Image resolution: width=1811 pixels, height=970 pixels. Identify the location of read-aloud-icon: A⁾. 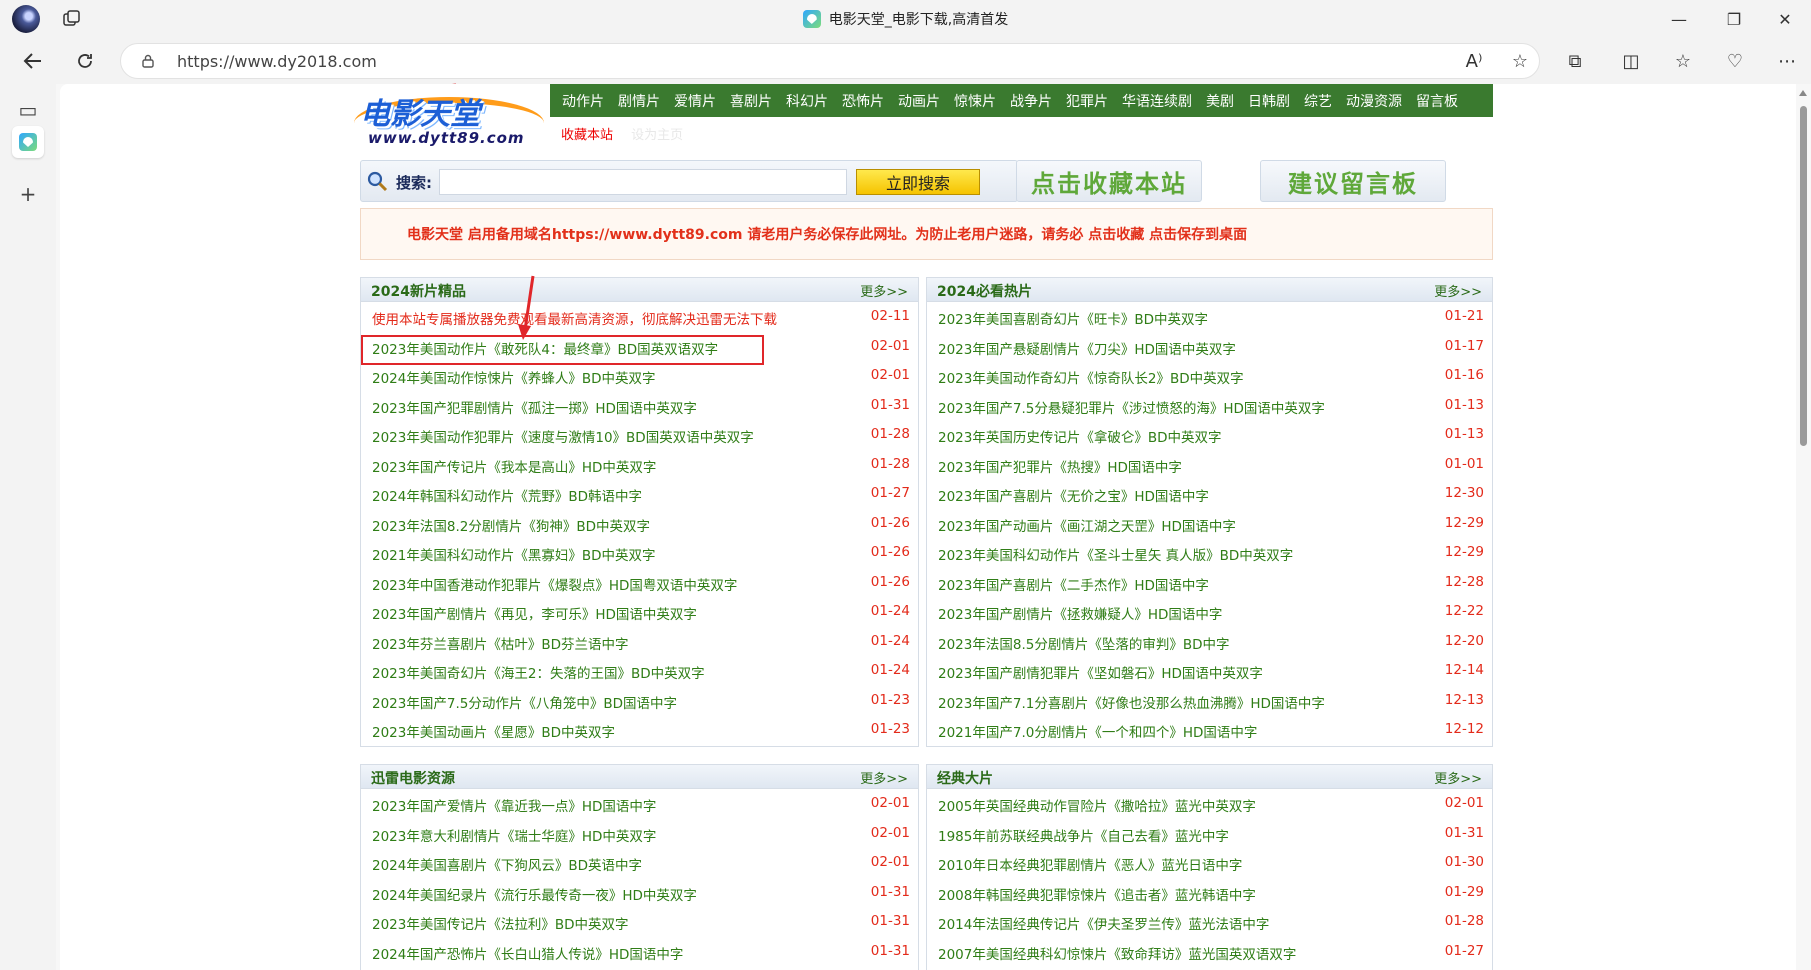
(1474, 61).